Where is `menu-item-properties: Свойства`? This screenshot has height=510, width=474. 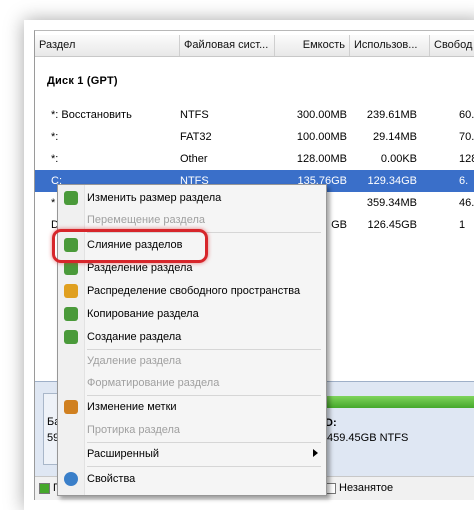 menu-item-properties: Свойства is located at coordinates (192, 479).